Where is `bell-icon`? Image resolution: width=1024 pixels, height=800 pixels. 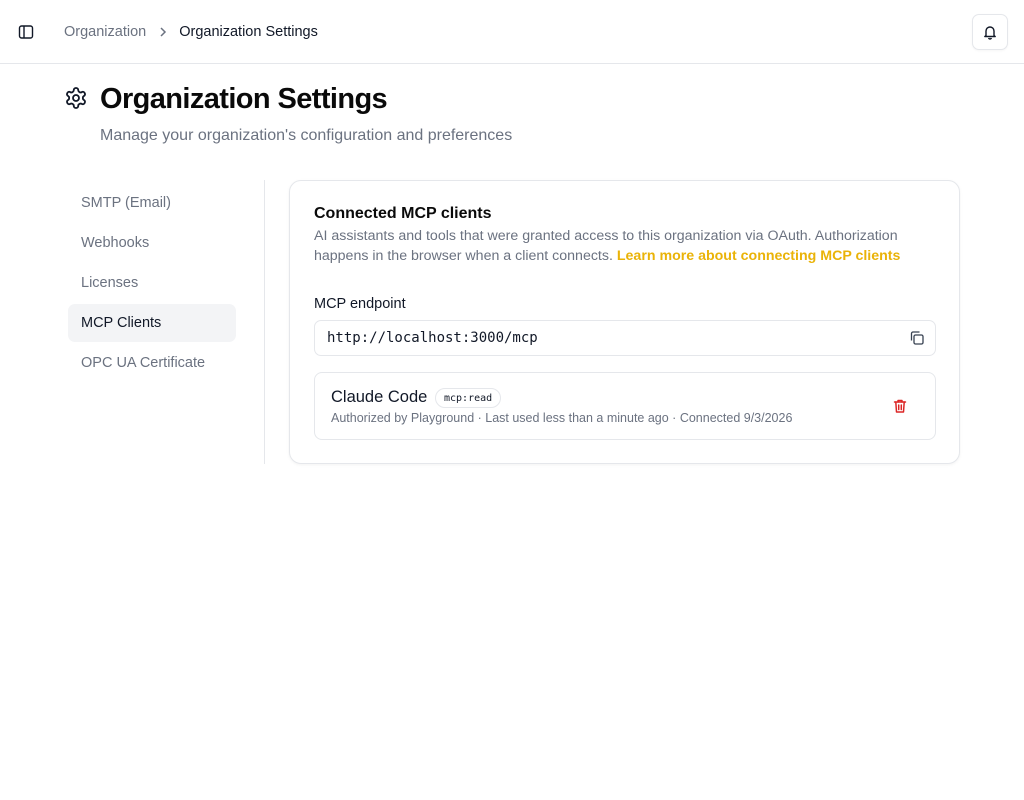
bell-icon is located at coordinates (990, 33).